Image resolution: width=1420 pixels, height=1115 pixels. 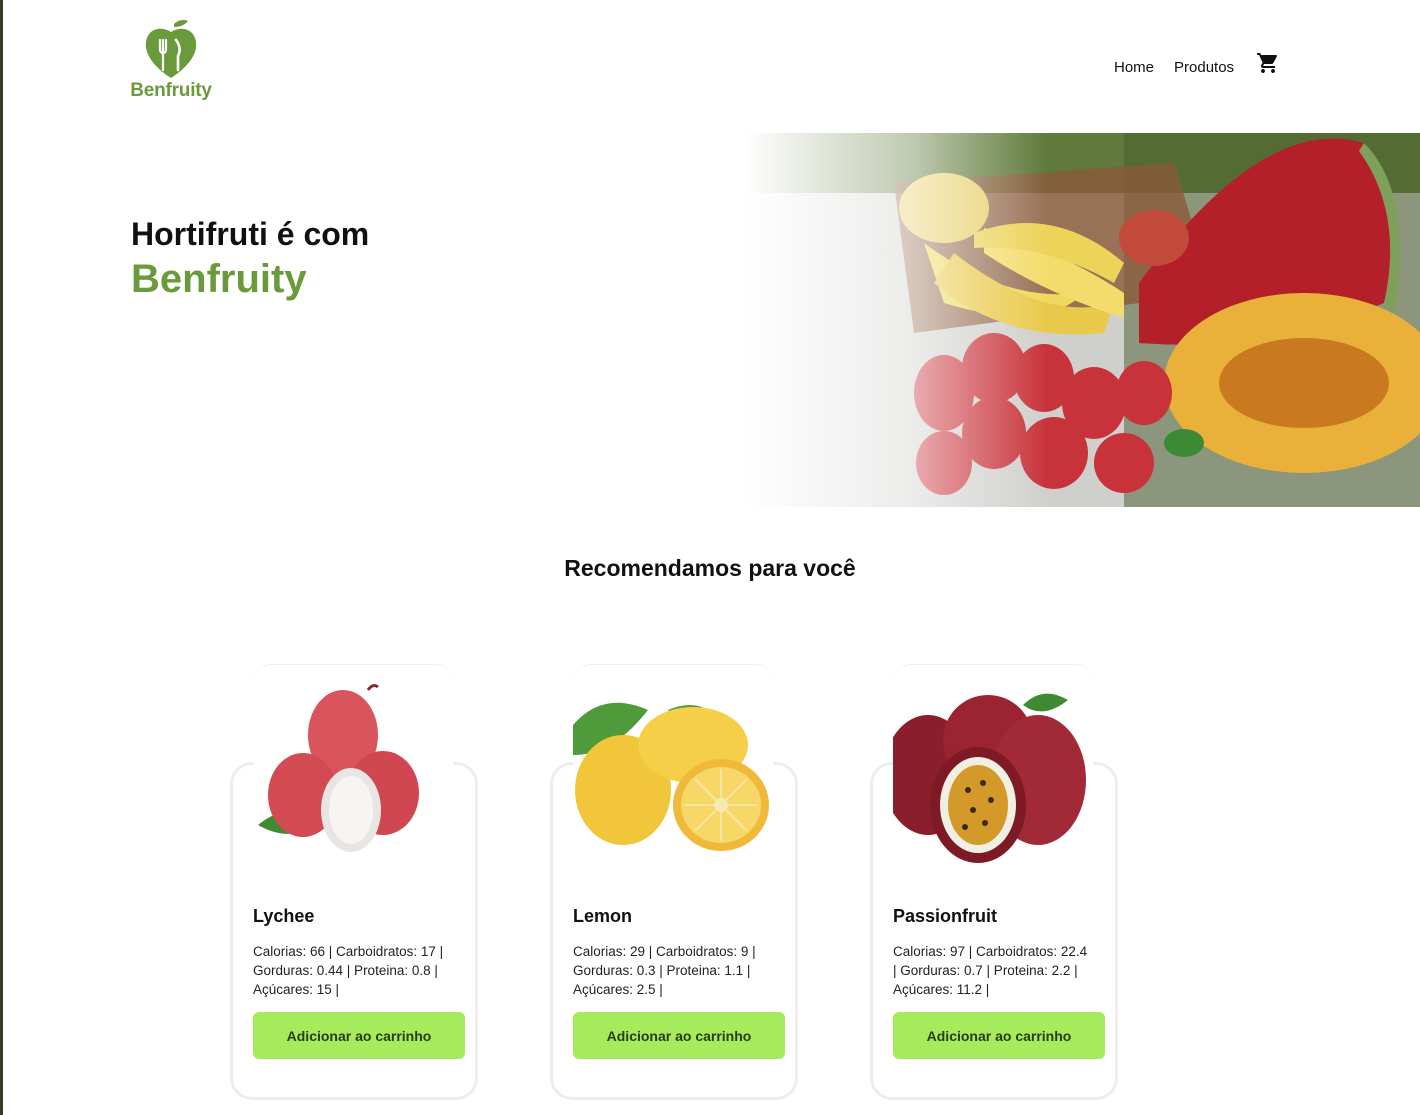 What do you see at coordinates (250, 234) in the screenshot?
I see `hero-line1: Hortifruti é com` at bounding box center [250, 234].